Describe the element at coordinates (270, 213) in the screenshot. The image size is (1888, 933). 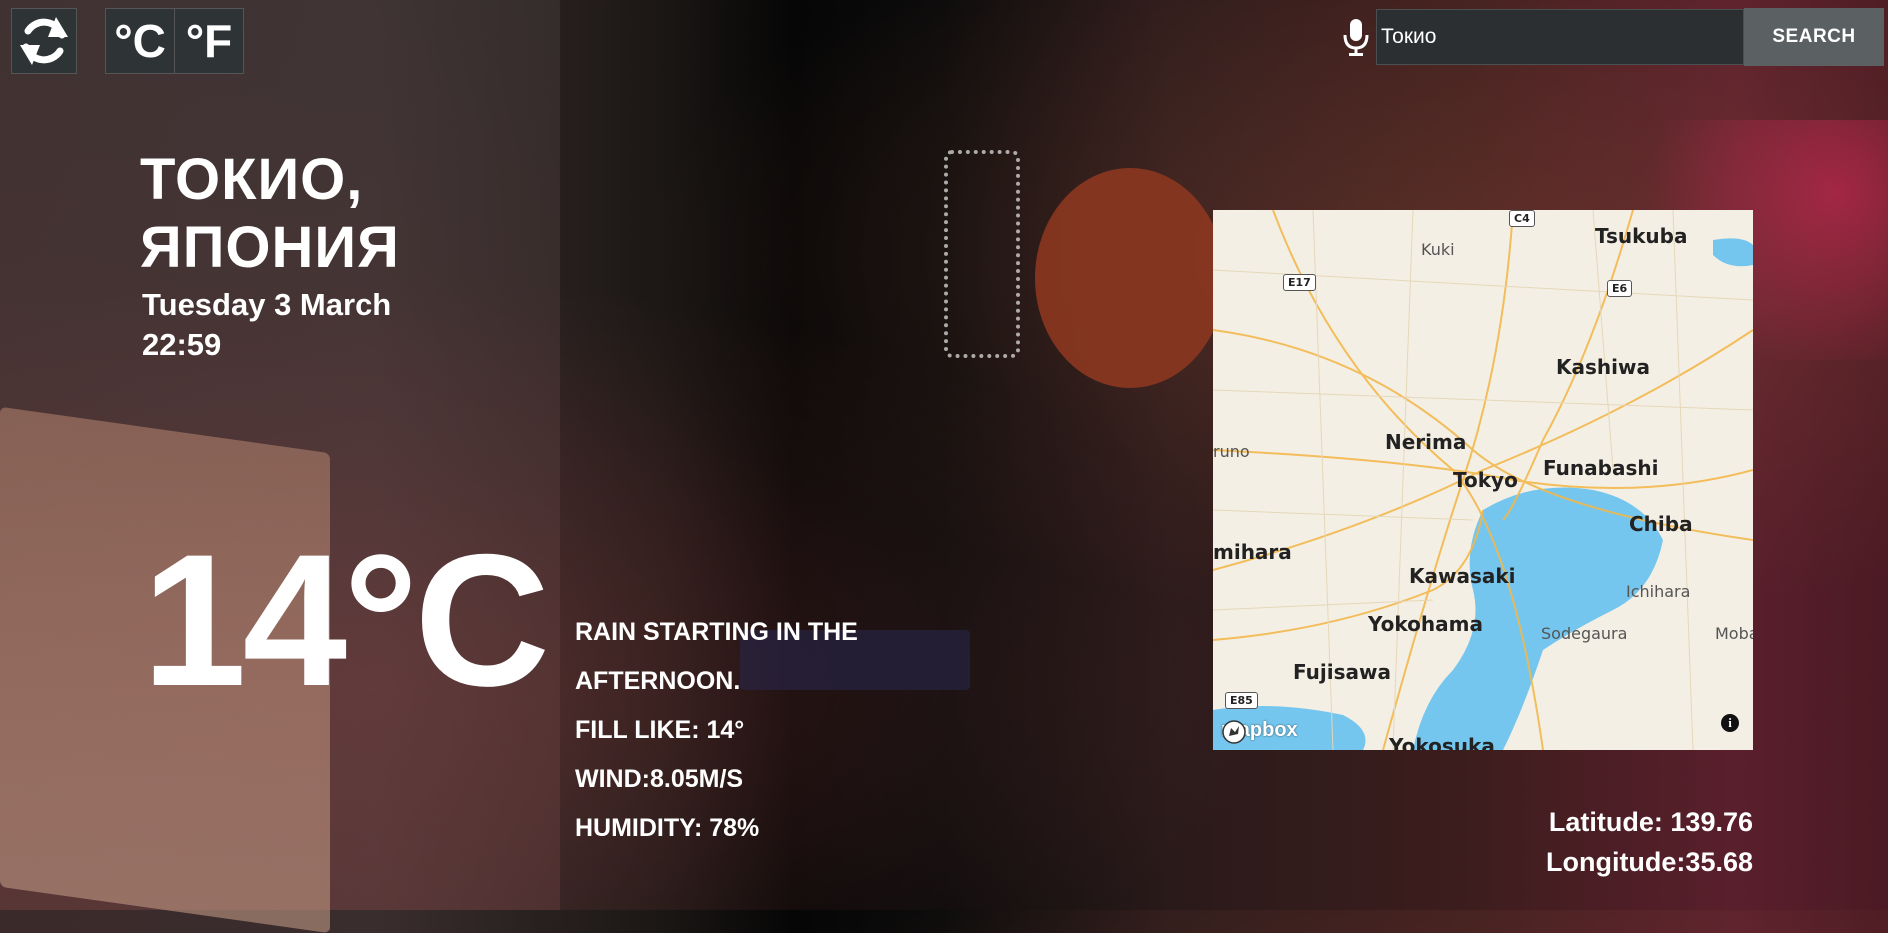
I see `city-name: ТОКИО, ЯПОНИЯ` at that location.